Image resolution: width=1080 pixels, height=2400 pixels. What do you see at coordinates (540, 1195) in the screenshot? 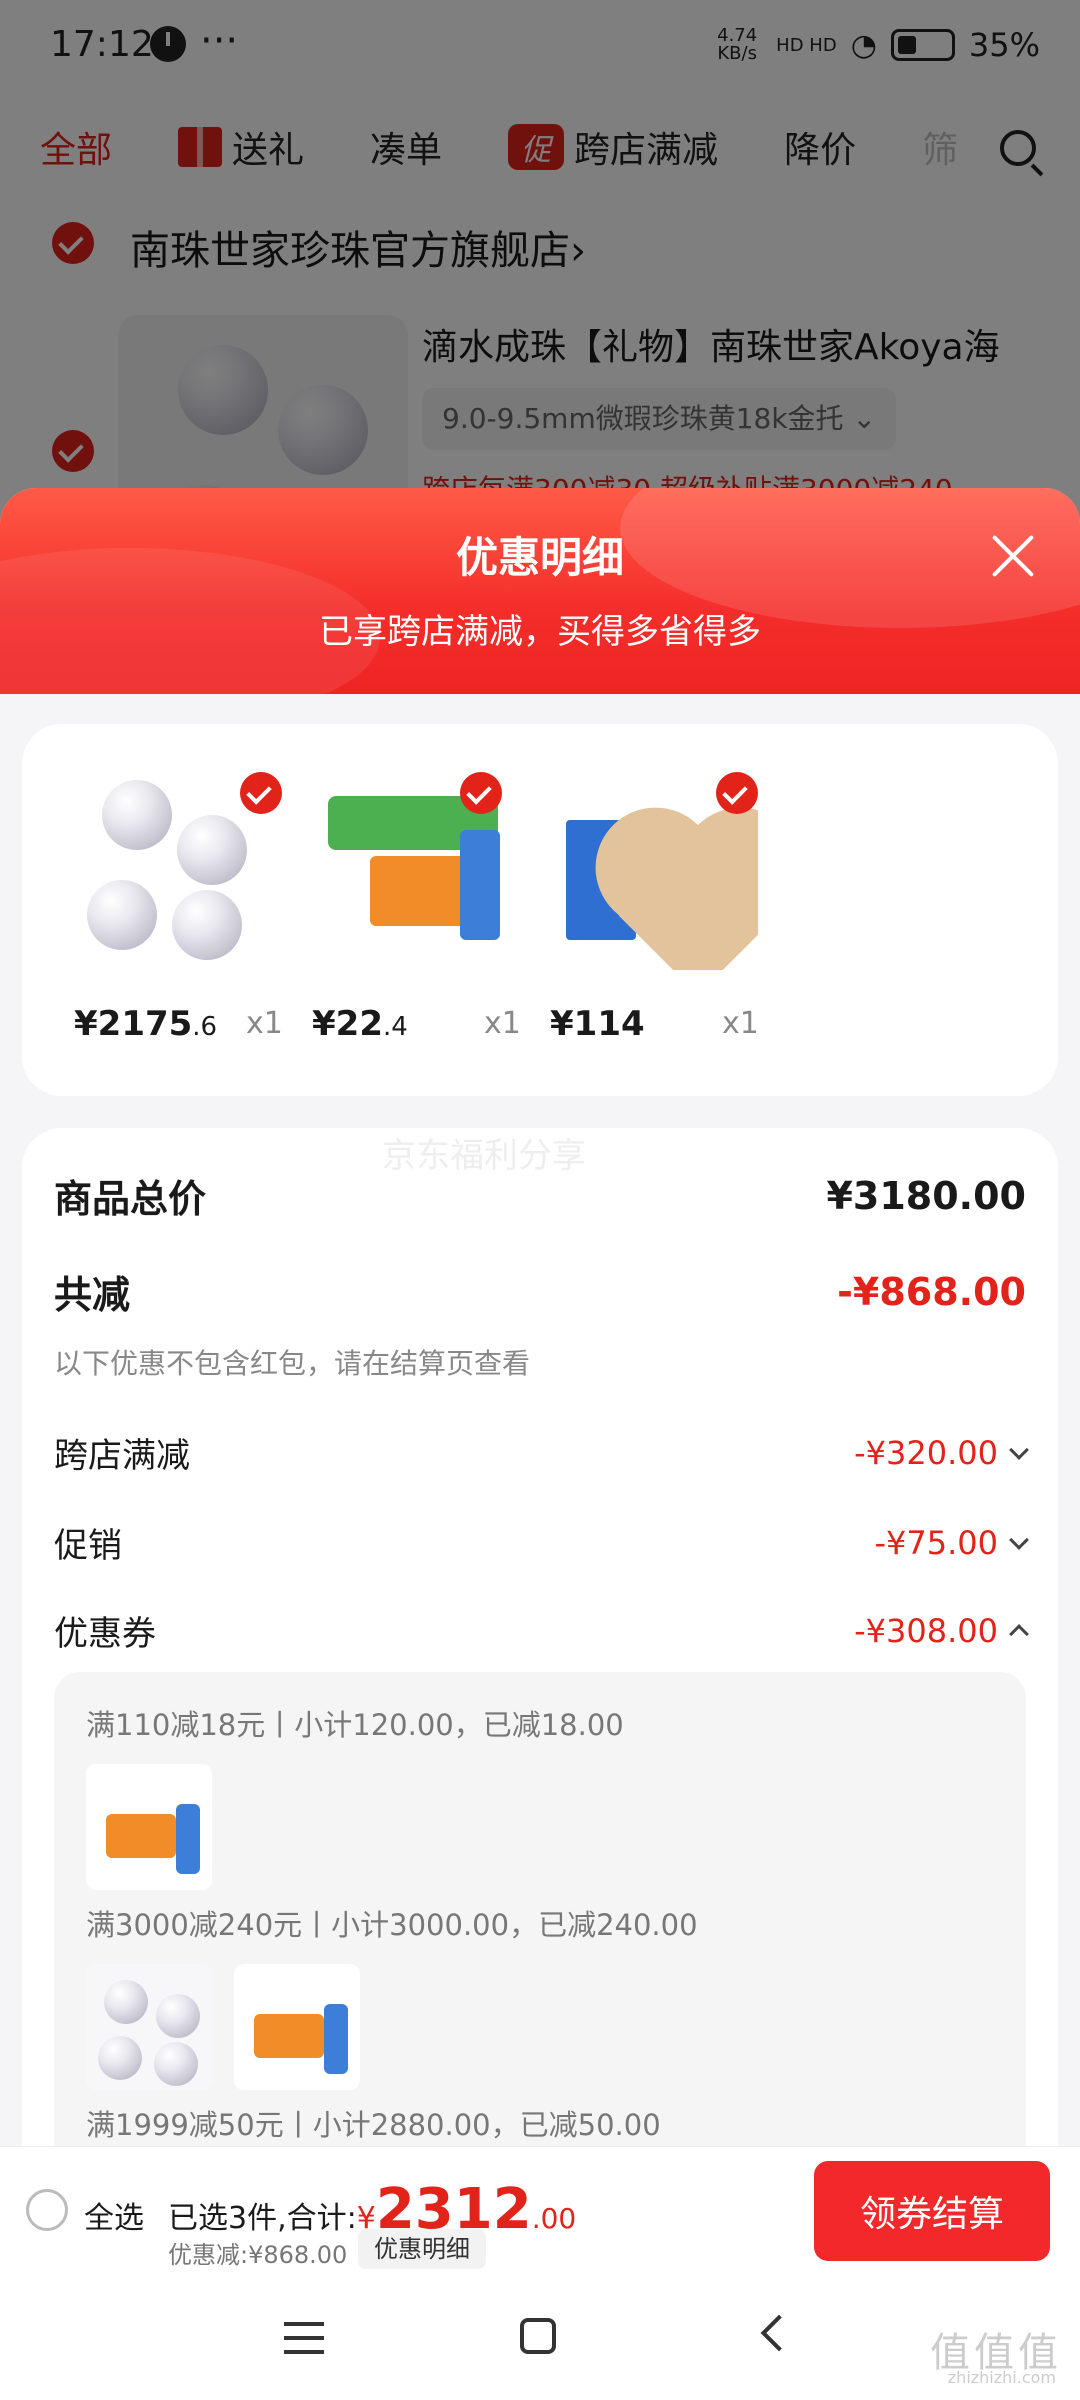
I see `total-price-row: 商品总价 ¥3180.00` at bounding box center [540, 1195].